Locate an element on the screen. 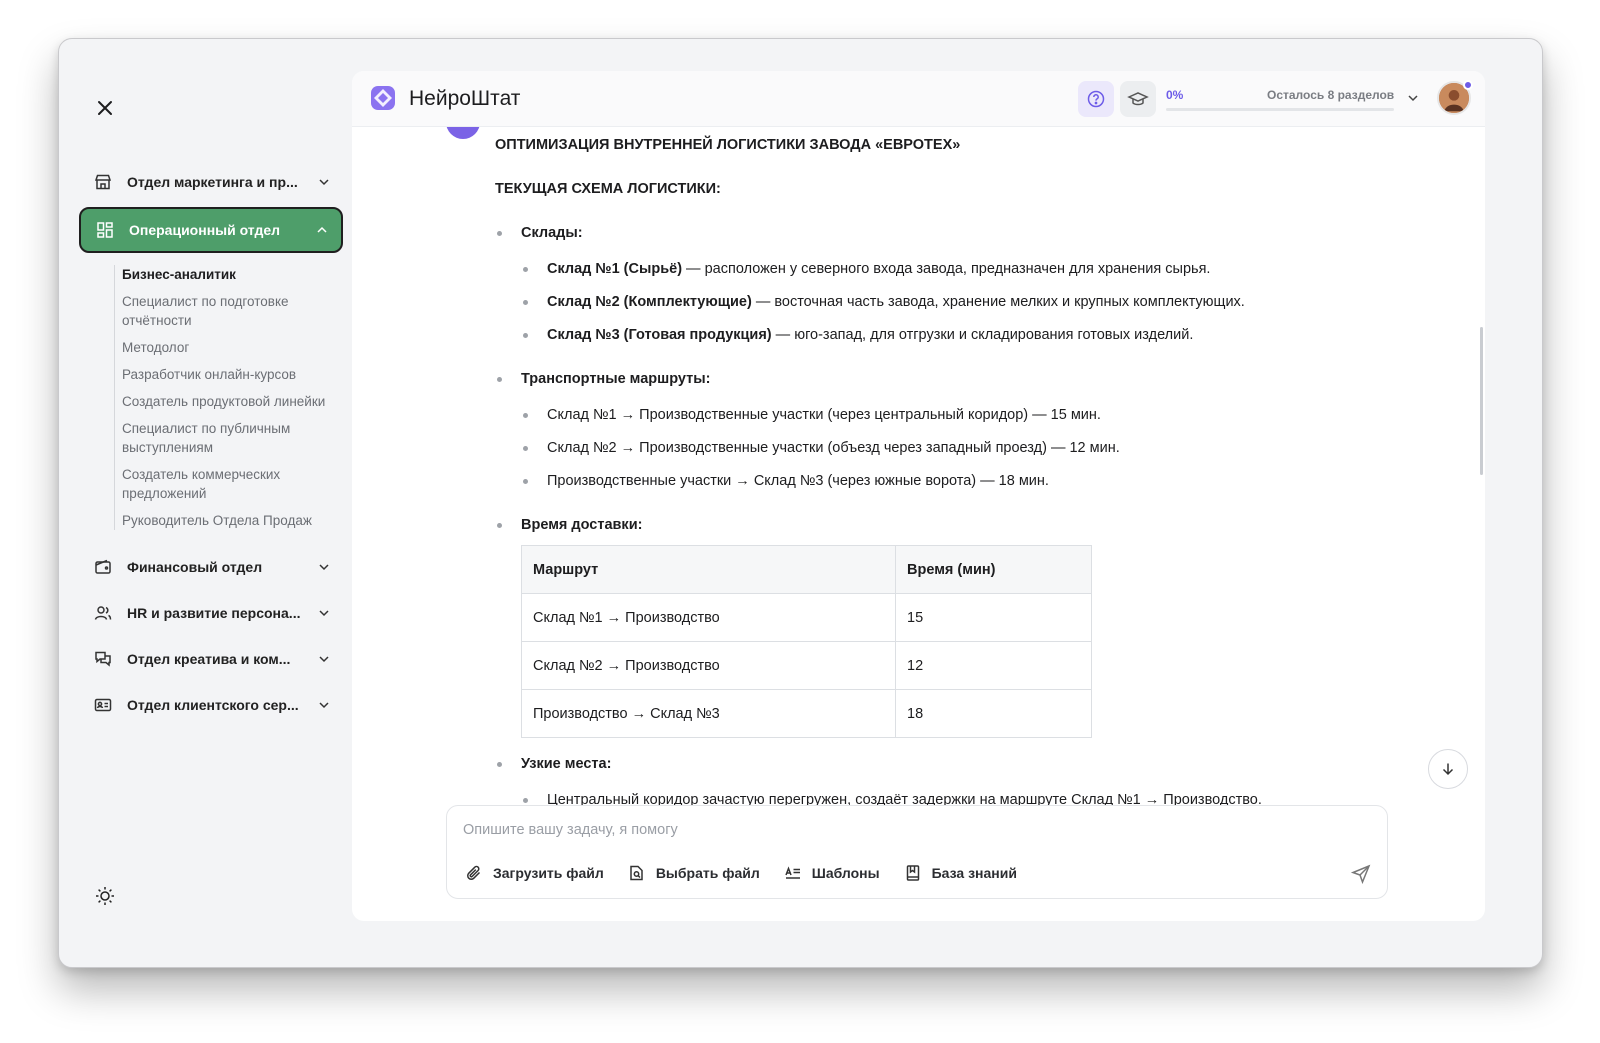  graduation-cap-icon is located at coordinates (1138, 99).